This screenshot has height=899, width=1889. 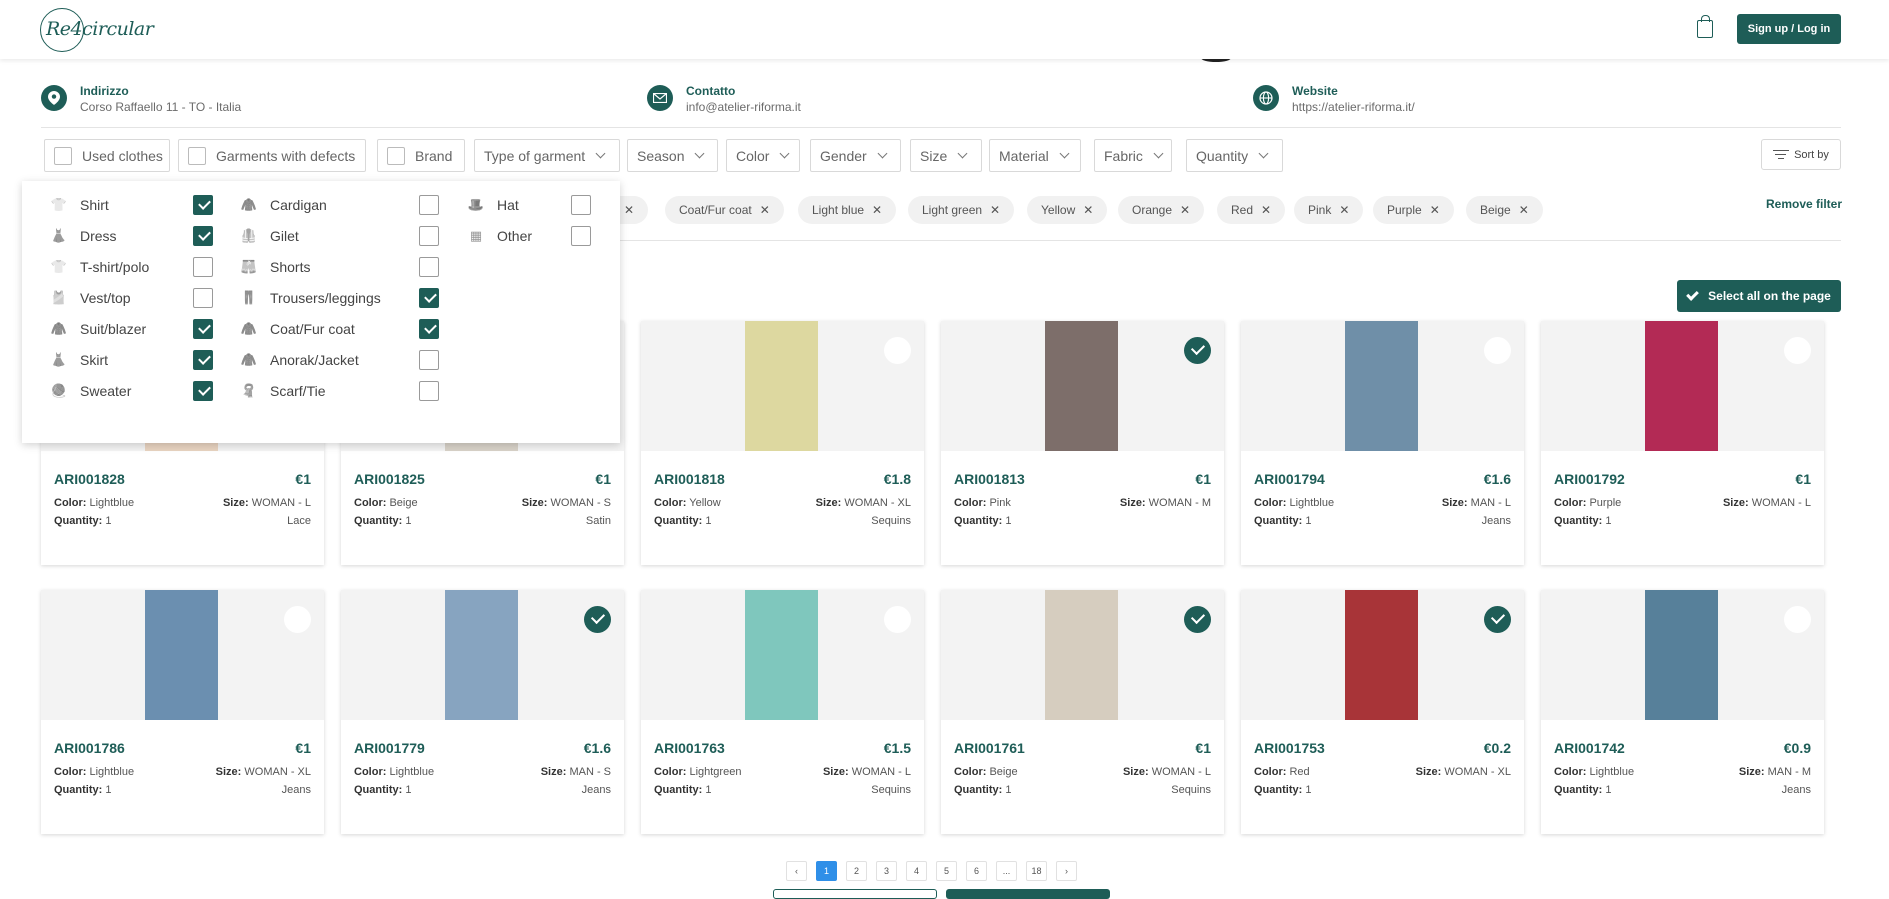 I want to click on garment-option: ▦ Other, so click(x=499, y=236).